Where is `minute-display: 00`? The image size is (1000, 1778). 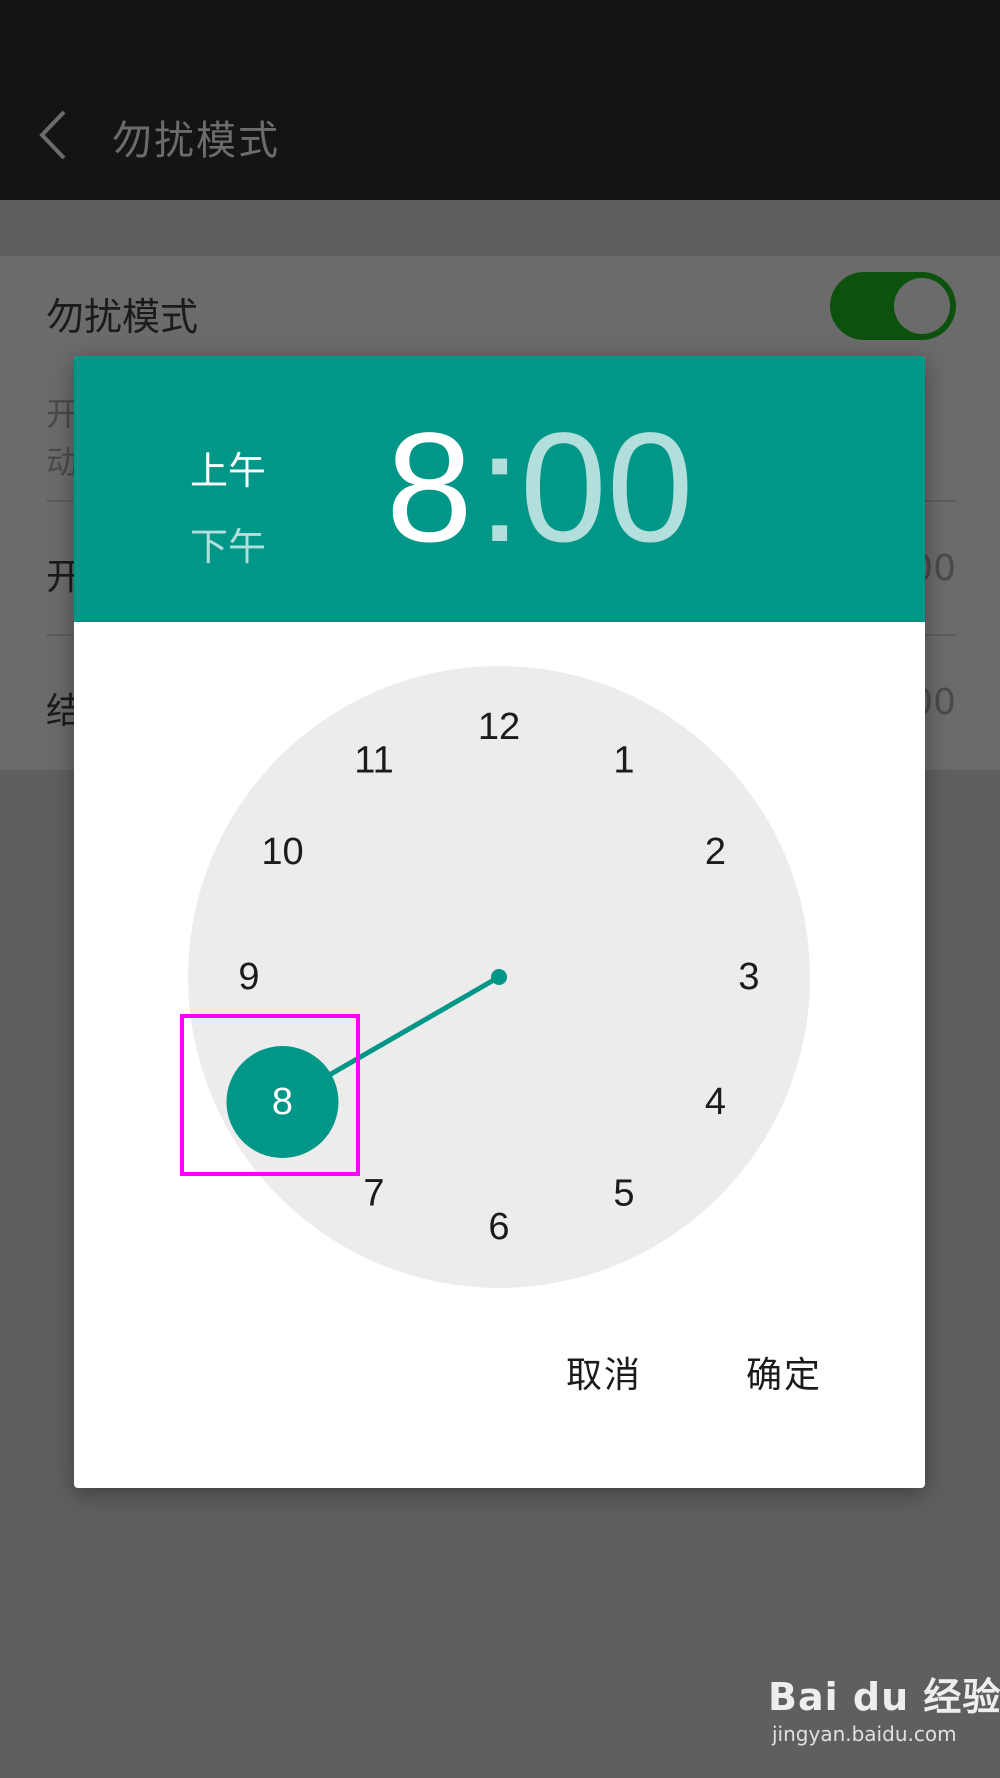 minute-display: 00 is located at coordinates (607, 488).